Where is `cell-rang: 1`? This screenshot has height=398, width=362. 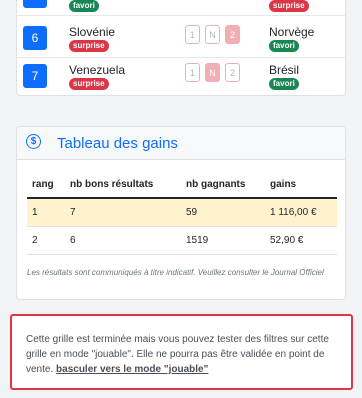
cell-rang: 1 is located at coordinates (46, 212).